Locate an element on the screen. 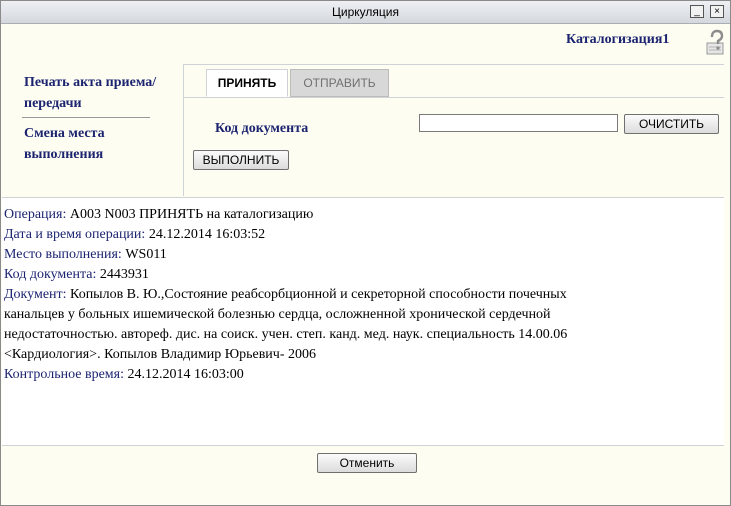  sidebar-item-label: передачи is located at coordinates (53, 103).